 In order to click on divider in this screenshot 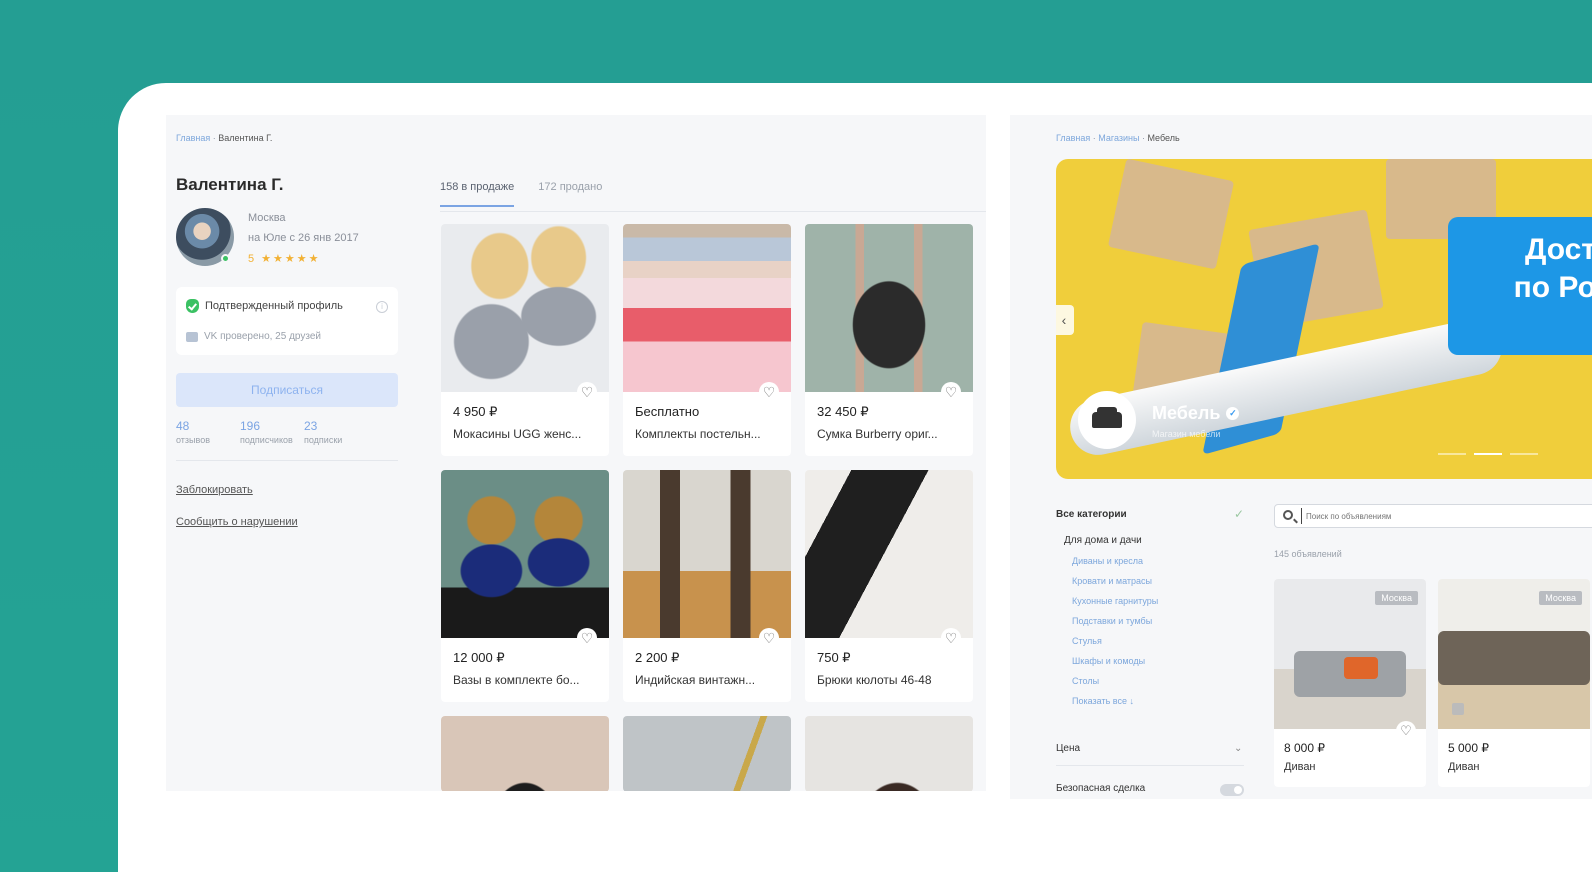, I will do `click(1150, 765)`.